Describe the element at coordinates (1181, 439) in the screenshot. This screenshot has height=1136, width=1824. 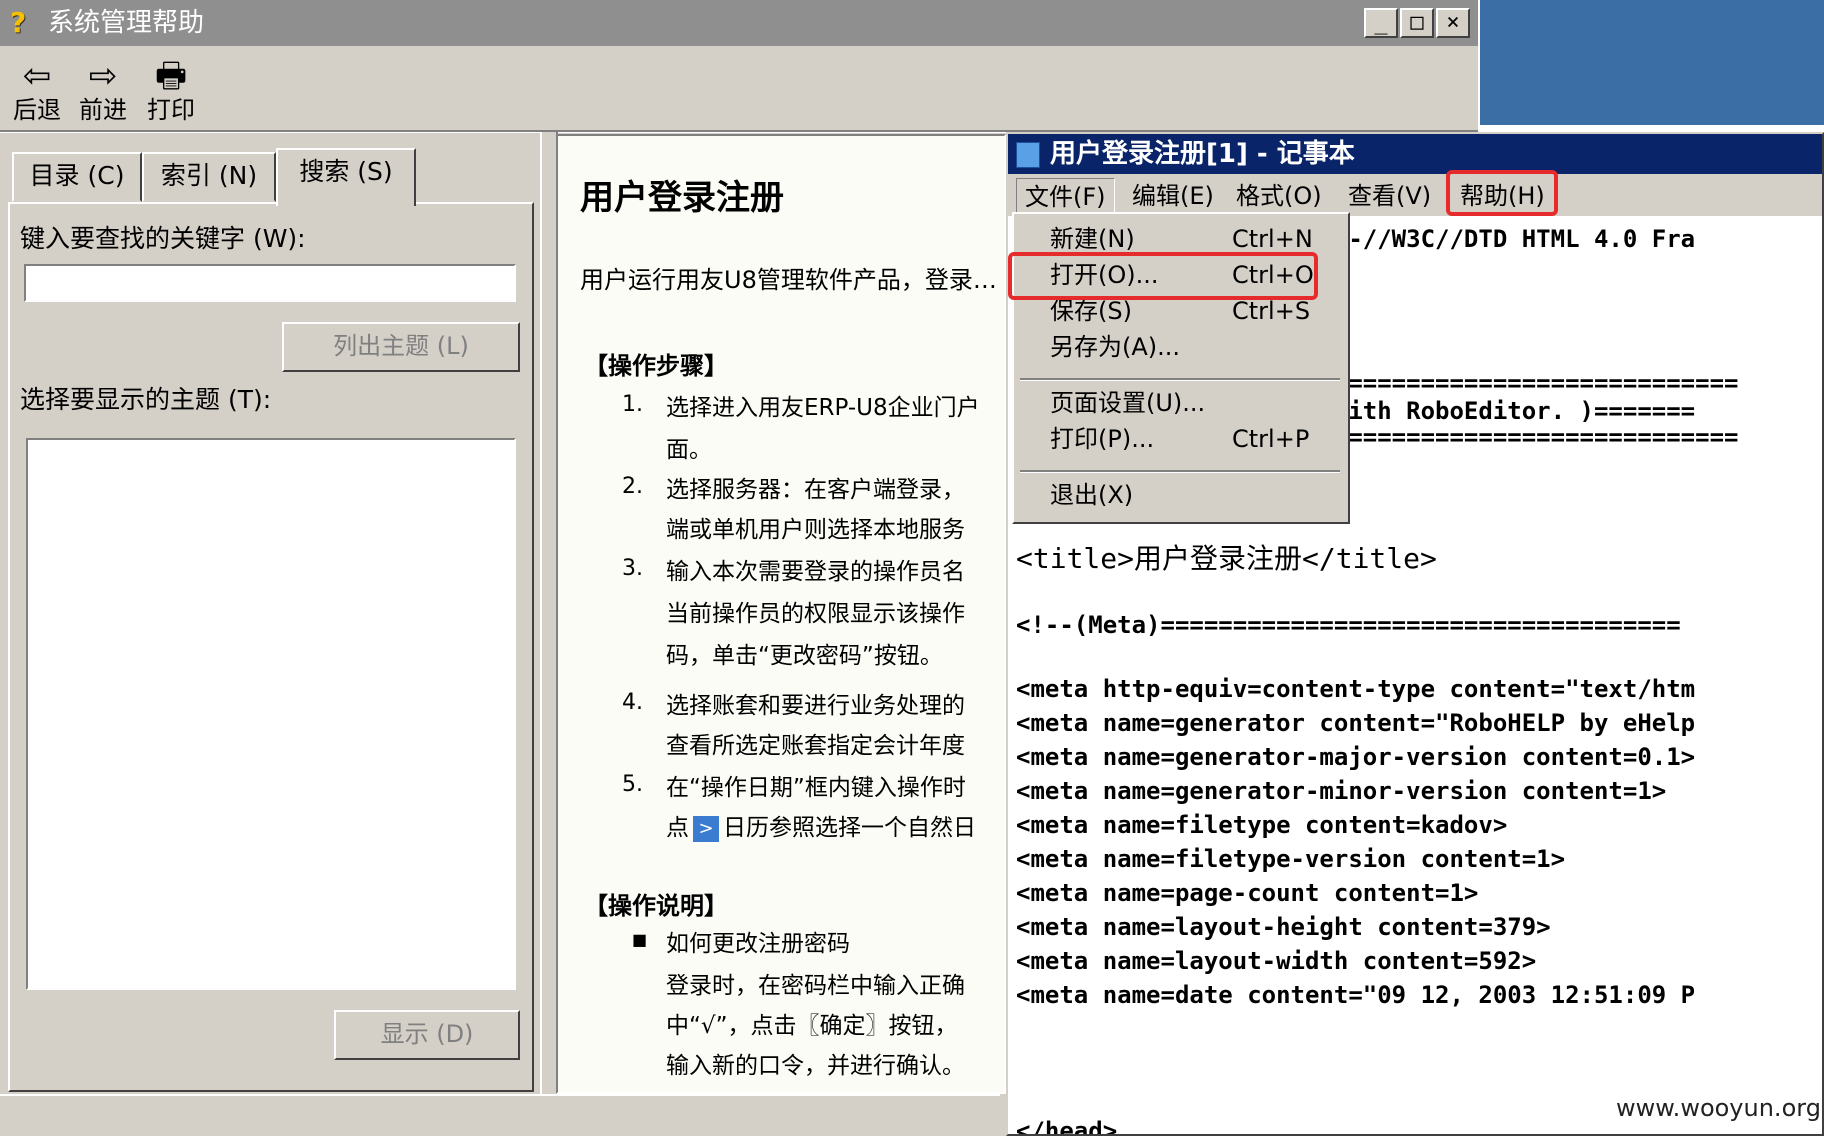
I see `menu-item-print: 打印(P)... Ctrl+P` at that location.